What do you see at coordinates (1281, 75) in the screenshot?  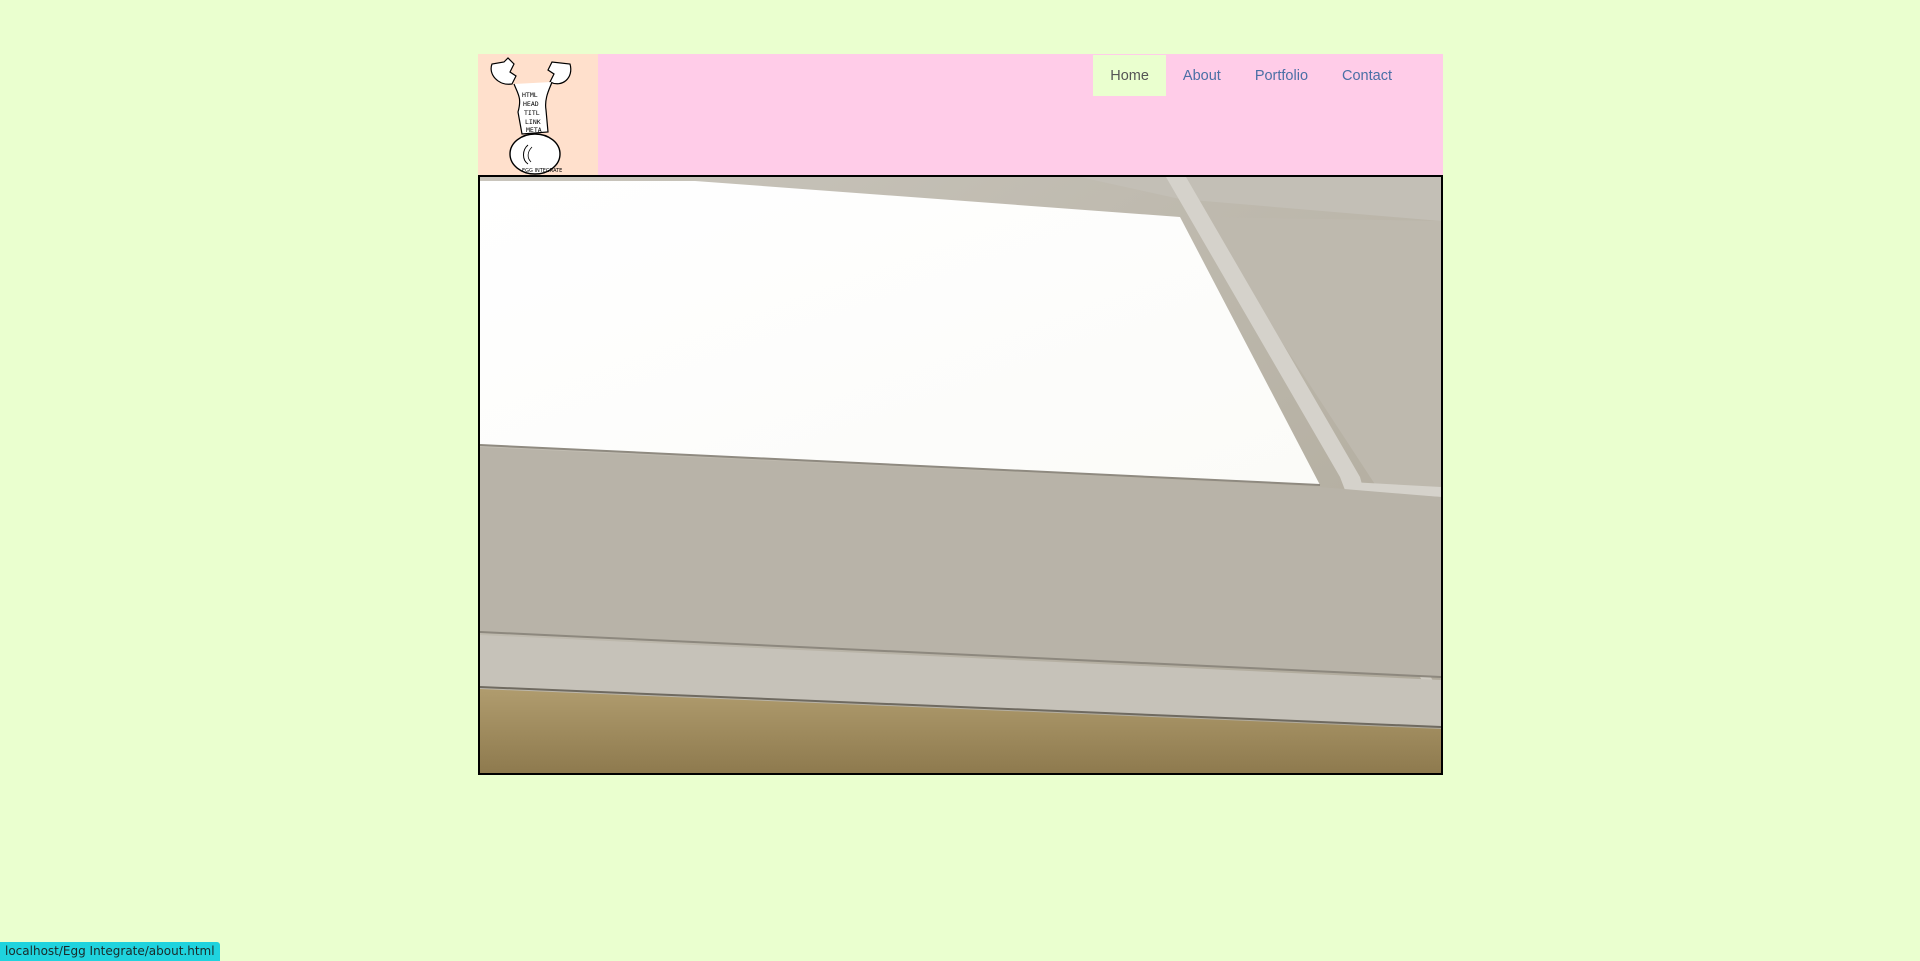 I see `nav-portfolio-link: Portfolio` at bounding box center [1281, 75].